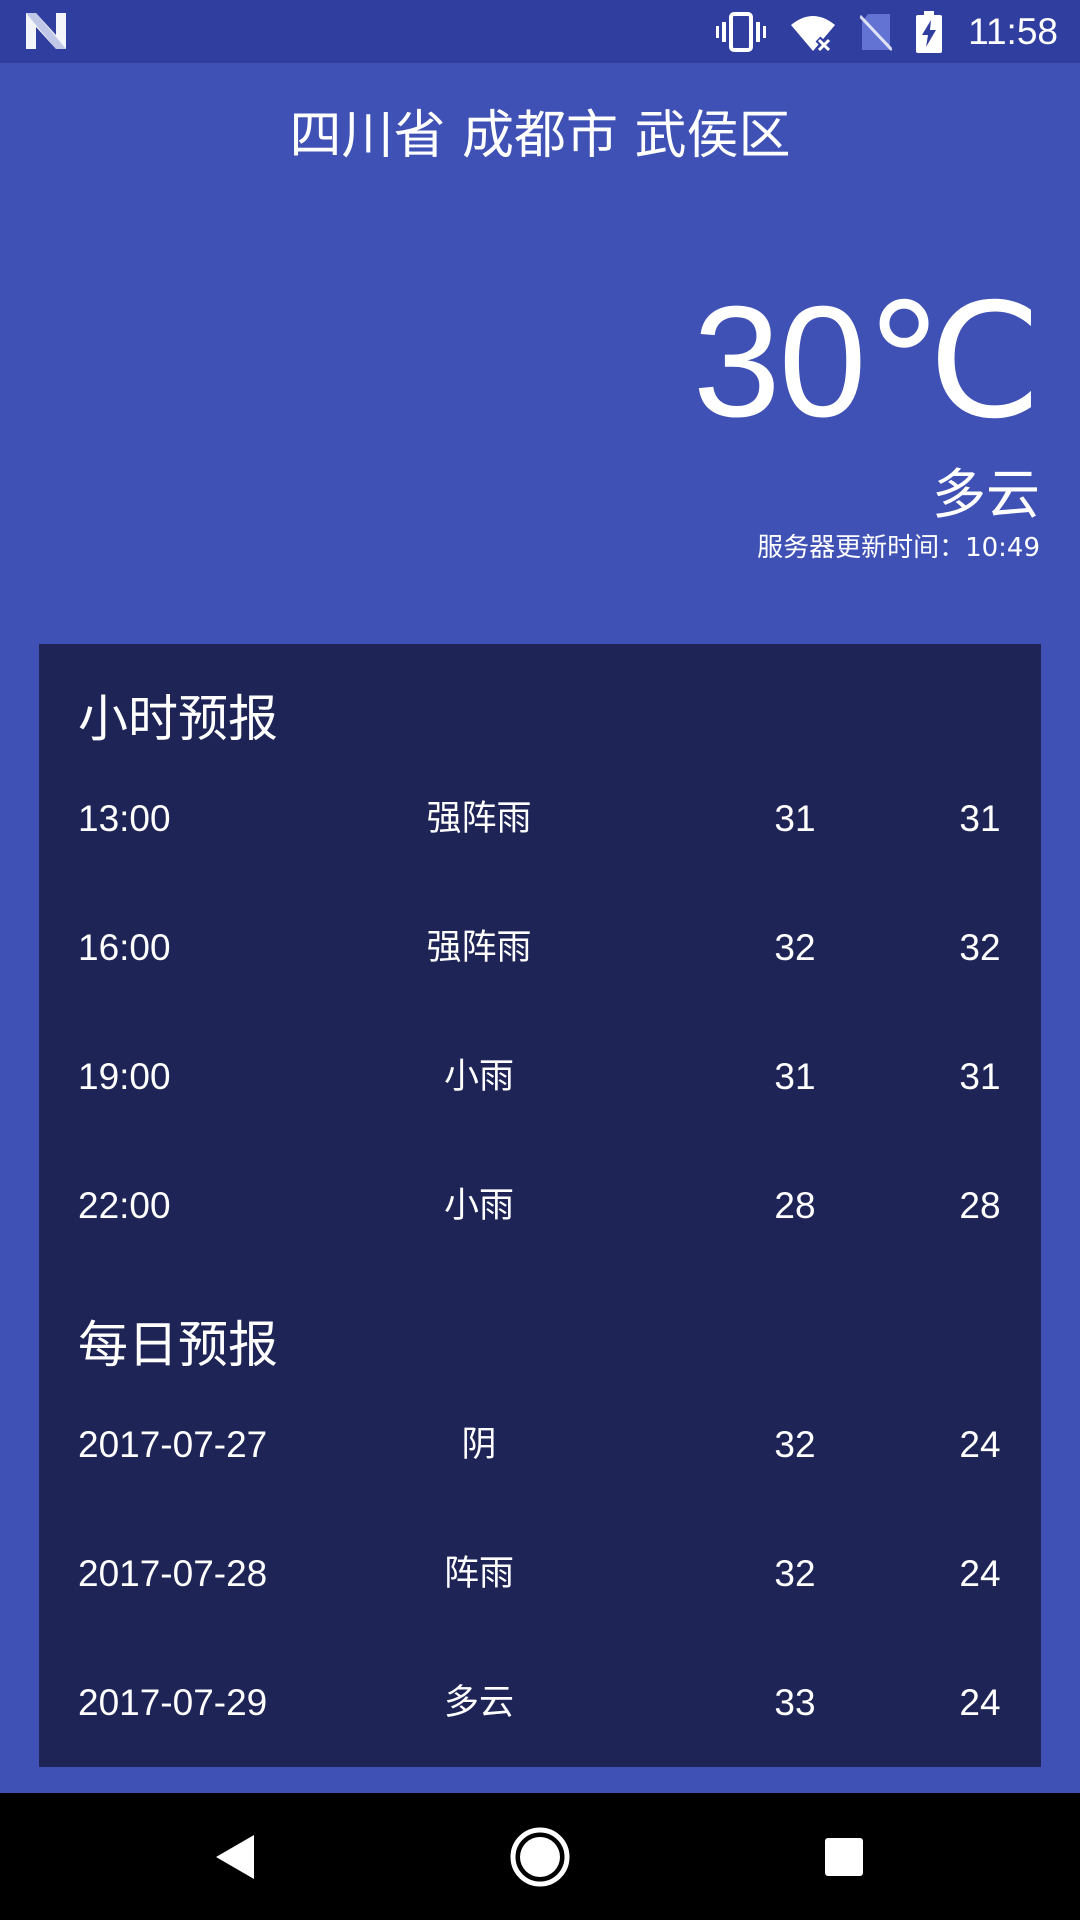 The width and height of the screenshot is (1080, 1920). What do you see at coordinates (986, 494) in the screenshot?
I see `current-condition: 多云` at bounding box center [986, 494].